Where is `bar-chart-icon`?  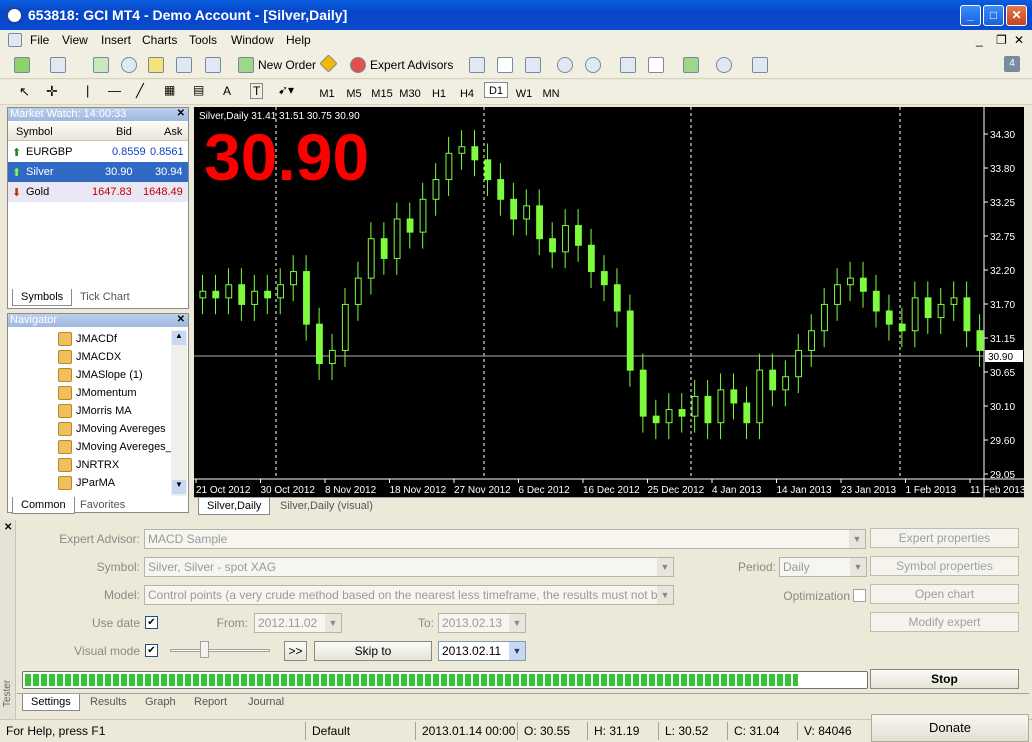
bar-chart-icon is located at coordinates (477, 65).